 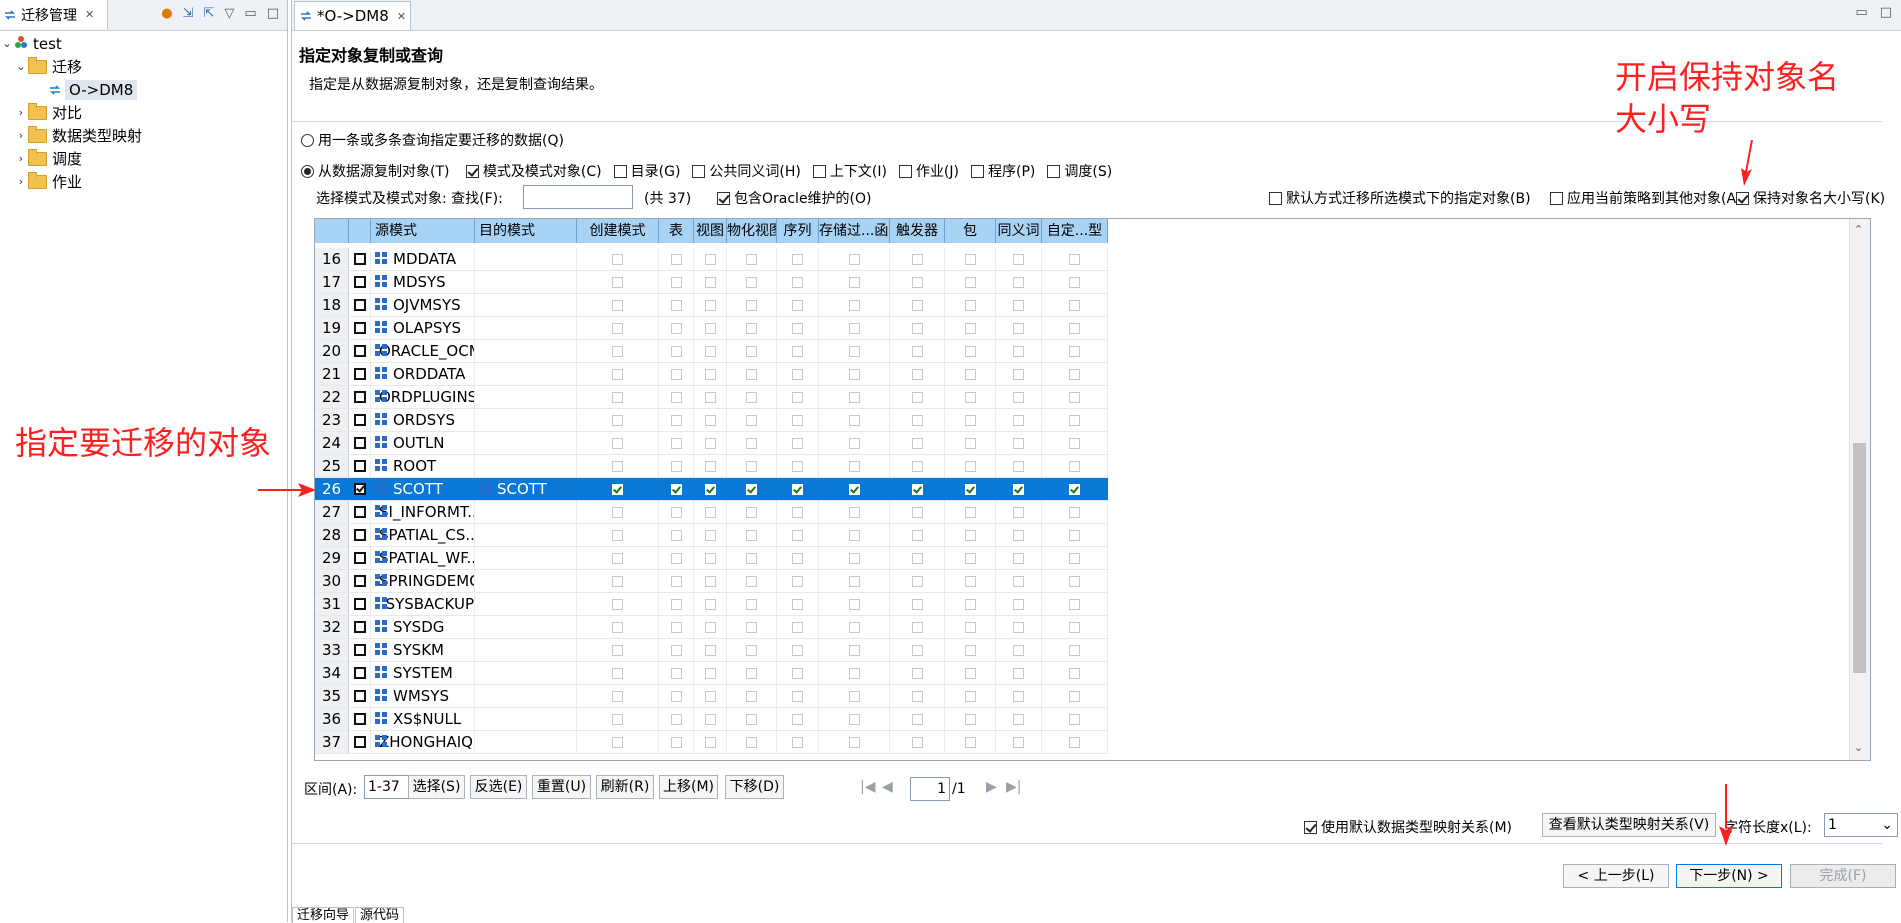 I want to click on table-row: 35 WMSYS, so click(x=711, y=696).